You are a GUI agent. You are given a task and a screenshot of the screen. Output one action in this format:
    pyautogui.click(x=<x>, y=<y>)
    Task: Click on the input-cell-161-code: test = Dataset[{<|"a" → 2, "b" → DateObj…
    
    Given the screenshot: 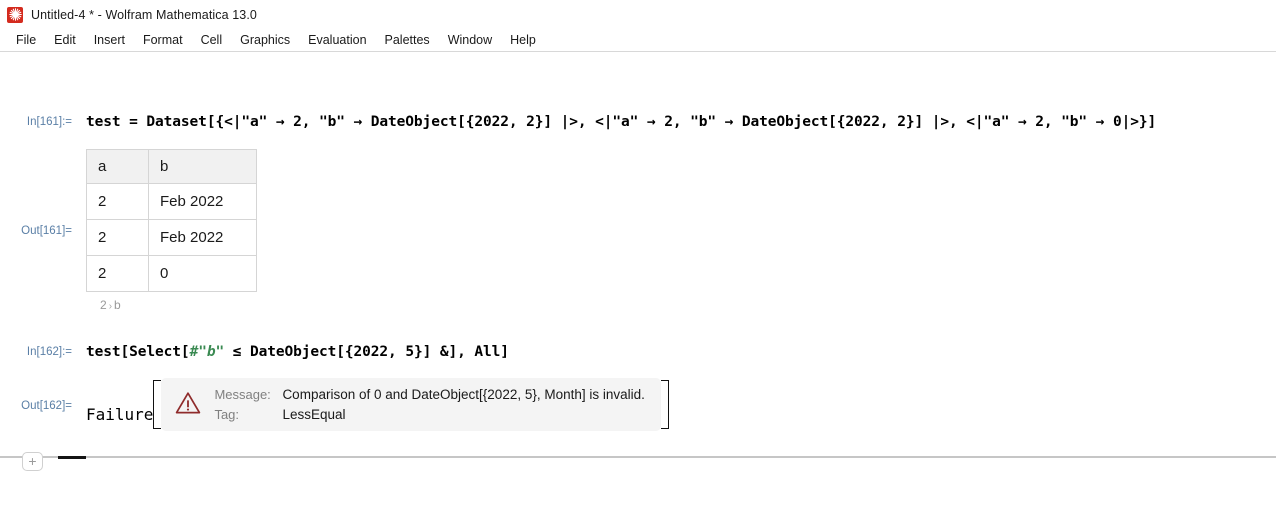 What is the action you would take?
    pyautogui.click(x=621, y=122)
    